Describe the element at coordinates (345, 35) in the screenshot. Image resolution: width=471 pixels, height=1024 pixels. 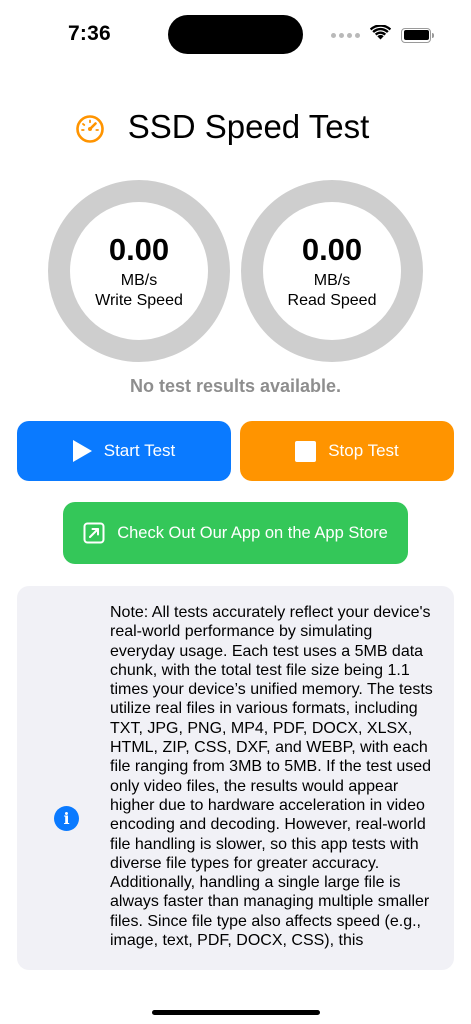
I see `cellular-signal-icon` at that location.